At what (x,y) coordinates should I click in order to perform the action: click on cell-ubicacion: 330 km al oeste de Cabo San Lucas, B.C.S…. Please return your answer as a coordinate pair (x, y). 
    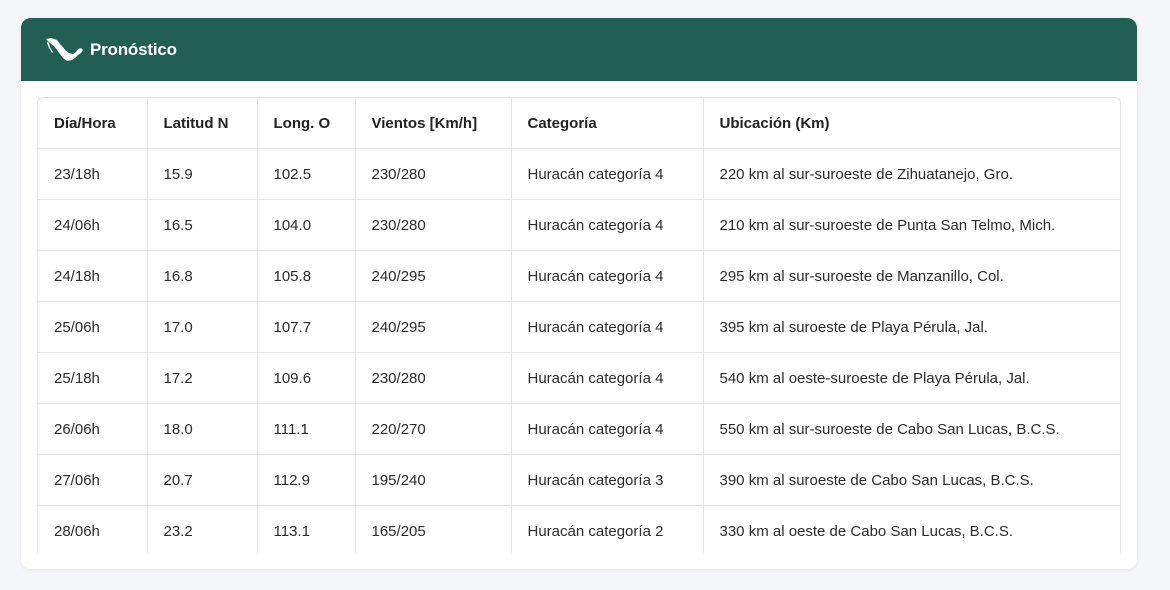
    Looking at the image, I should click on (911, 529).